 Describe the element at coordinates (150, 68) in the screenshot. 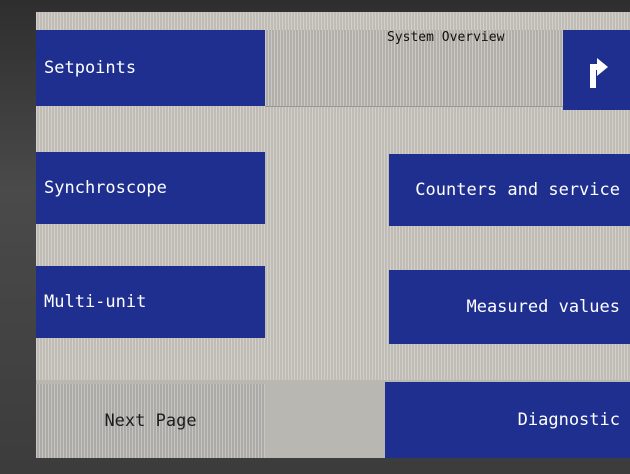

I see `setpoints-button: Setpoints` at that location.